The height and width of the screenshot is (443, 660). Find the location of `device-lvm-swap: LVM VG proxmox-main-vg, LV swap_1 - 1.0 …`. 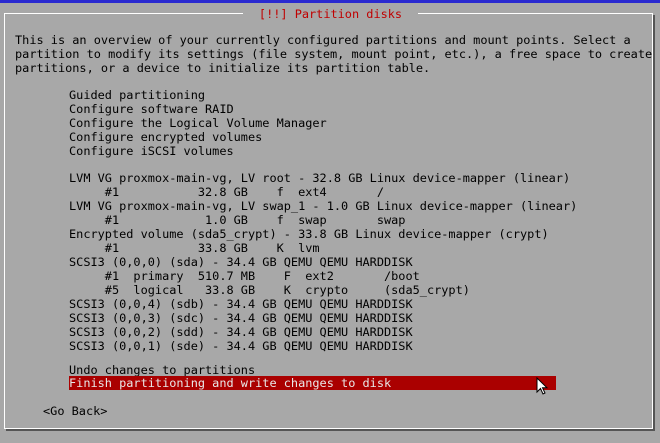

device-lvm-swap: LVM VG proxmox-main-vg, LV swap_1 - 1.0 … is located at coordinates (323, 206).